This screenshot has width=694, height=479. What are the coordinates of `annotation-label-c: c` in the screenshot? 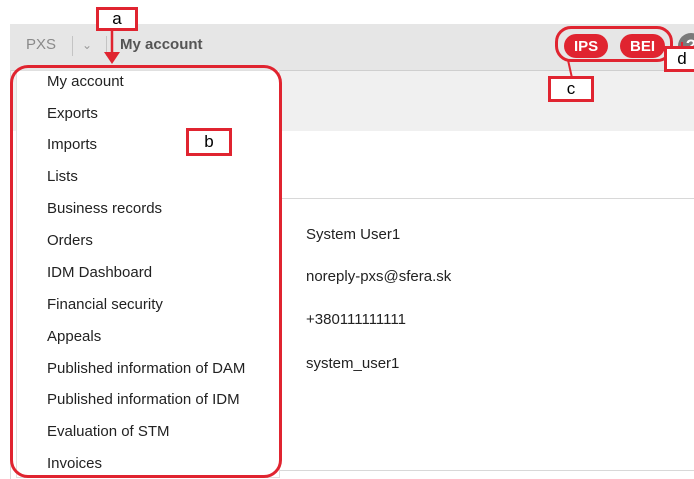 It's located at (571, 89).